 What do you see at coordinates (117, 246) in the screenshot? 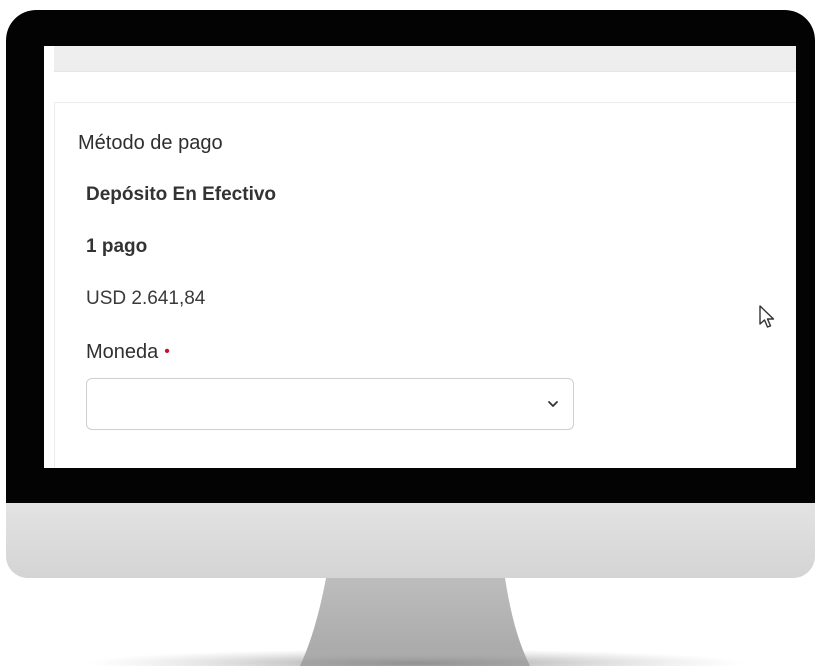
I see `installments-label: 1 pago` at bounding box center [117, 246].